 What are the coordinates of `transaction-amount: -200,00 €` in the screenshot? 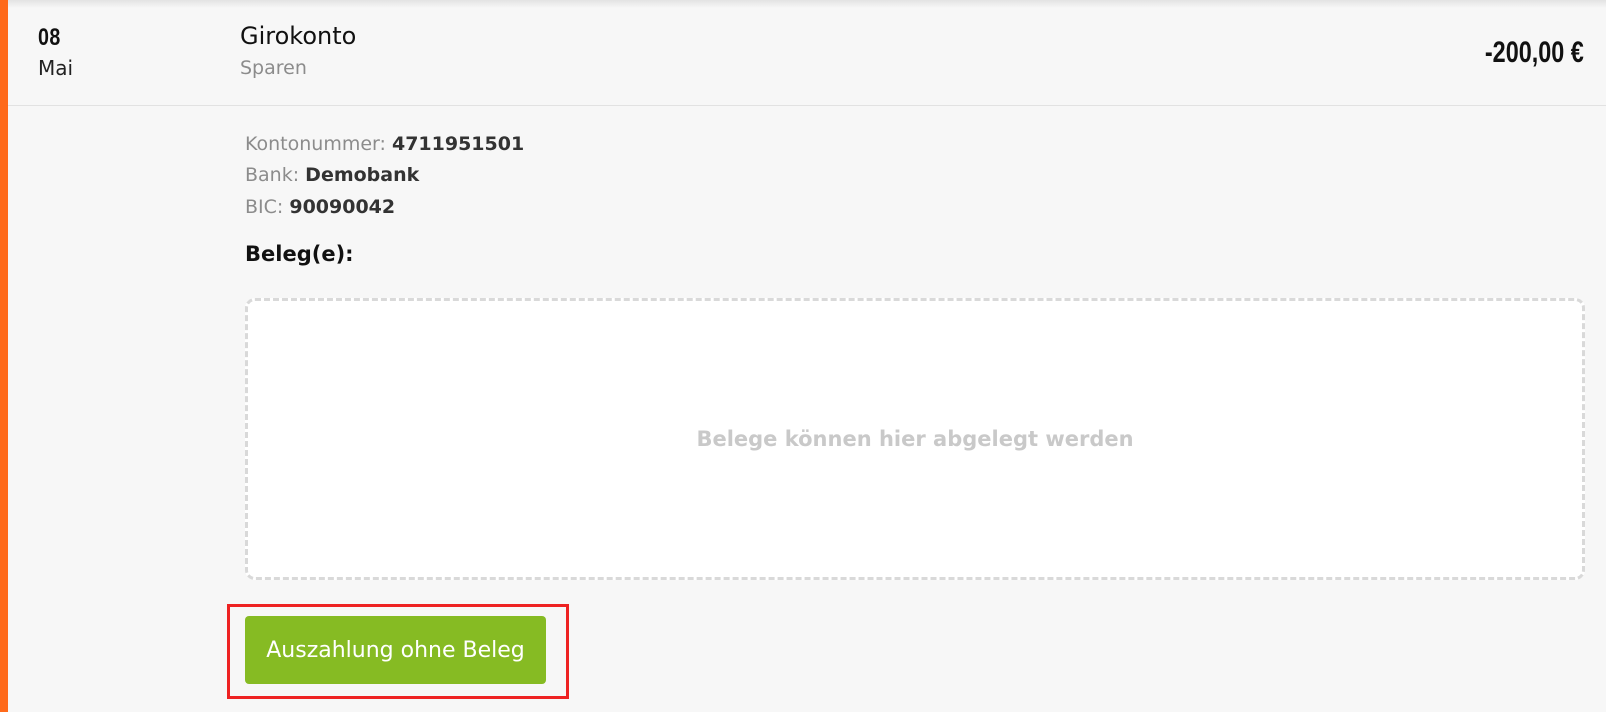 It's located at (1534, 52).